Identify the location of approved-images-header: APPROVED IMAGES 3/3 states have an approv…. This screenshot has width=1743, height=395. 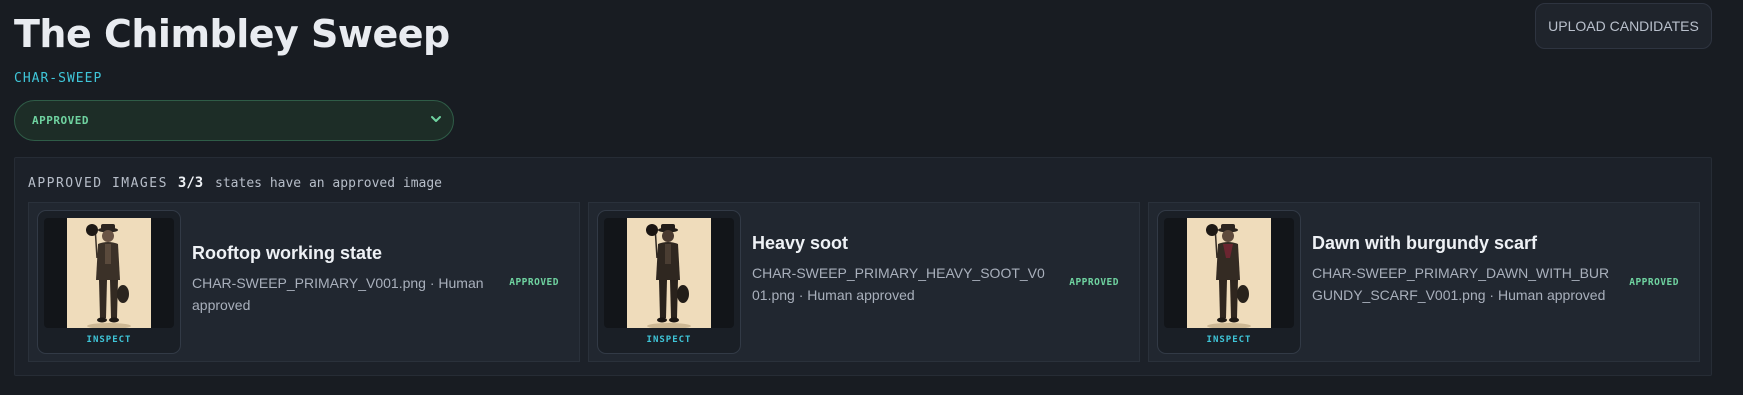
(235, 183).